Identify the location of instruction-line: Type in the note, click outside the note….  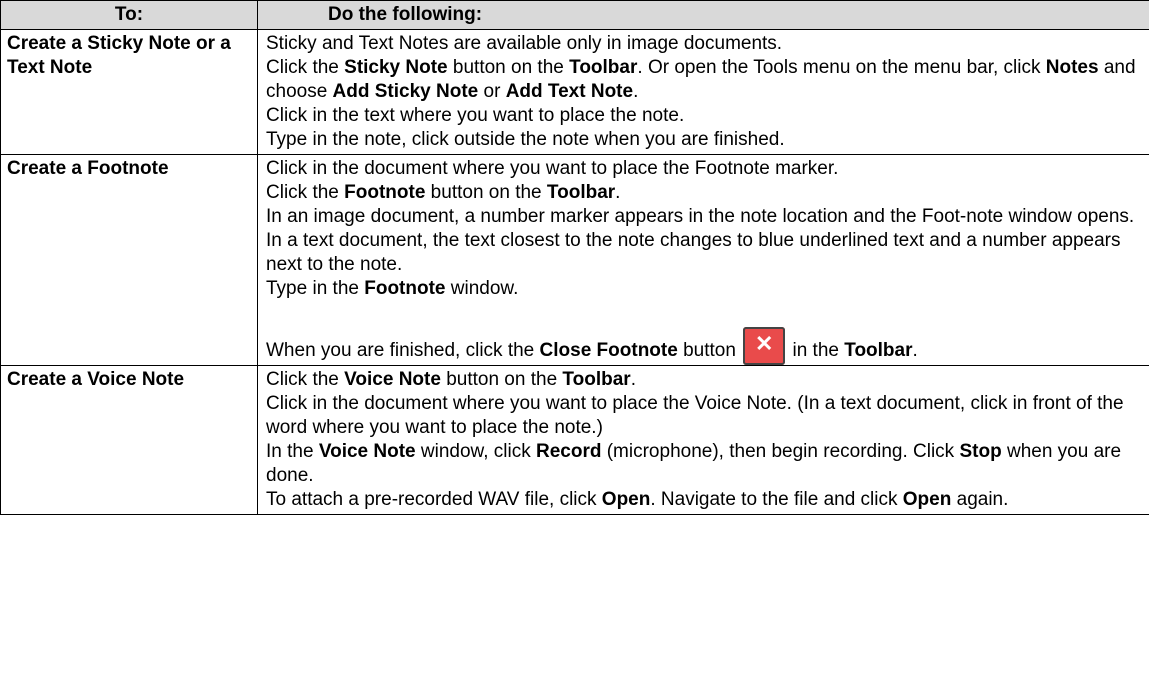
(703, 140).